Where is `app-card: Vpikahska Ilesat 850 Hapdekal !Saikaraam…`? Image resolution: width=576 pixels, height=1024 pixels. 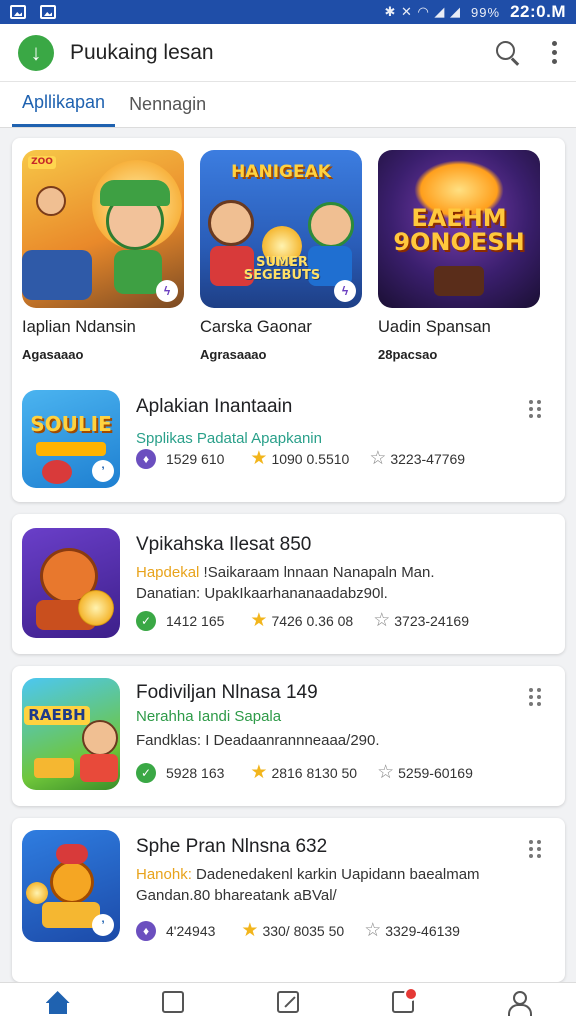
app-card: Vpikahska Ilesat 850 Hapdekal !Saikaraam… is located at coordinates (288, 584).